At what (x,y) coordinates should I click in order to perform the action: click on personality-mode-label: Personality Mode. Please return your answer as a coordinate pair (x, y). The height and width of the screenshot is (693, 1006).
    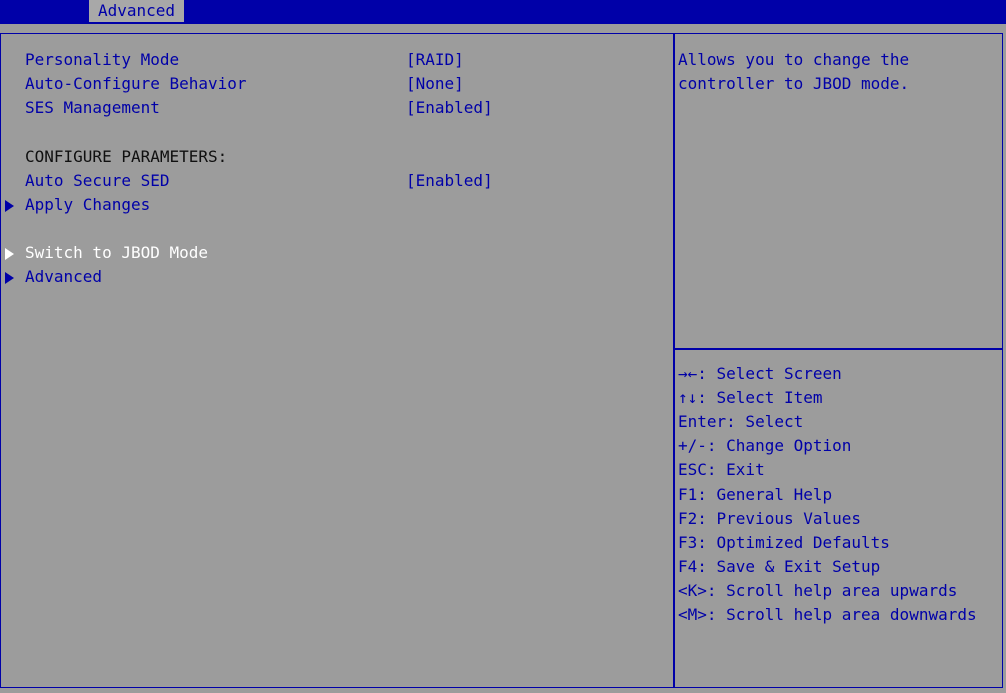
    Looking at the image, I should click on (102, 60).